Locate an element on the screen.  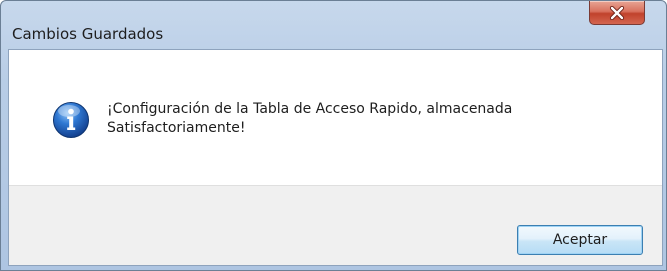
close-button is located at coordinates (617, 13).